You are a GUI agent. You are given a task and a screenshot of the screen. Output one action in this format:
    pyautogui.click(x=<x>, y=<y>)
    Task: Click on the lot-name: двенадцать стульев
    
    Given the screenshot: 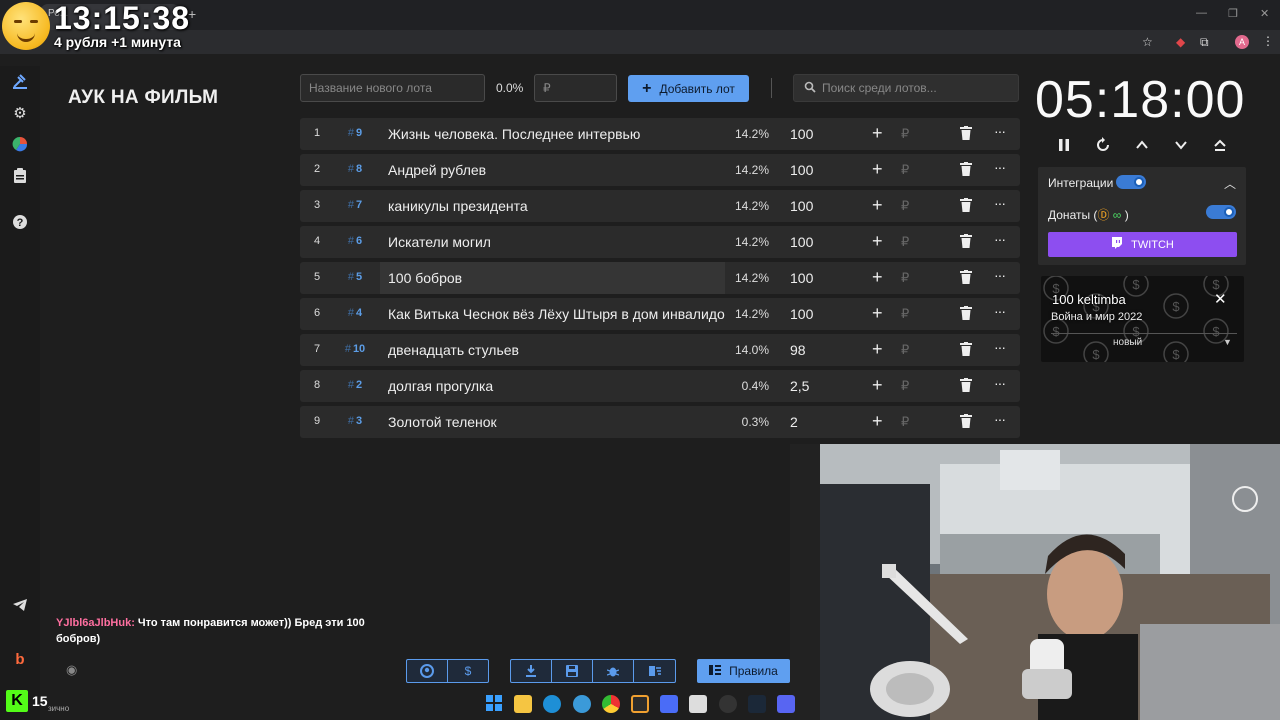 What is the action you would take?
    pyautogui.click(x=552, y=350)
    